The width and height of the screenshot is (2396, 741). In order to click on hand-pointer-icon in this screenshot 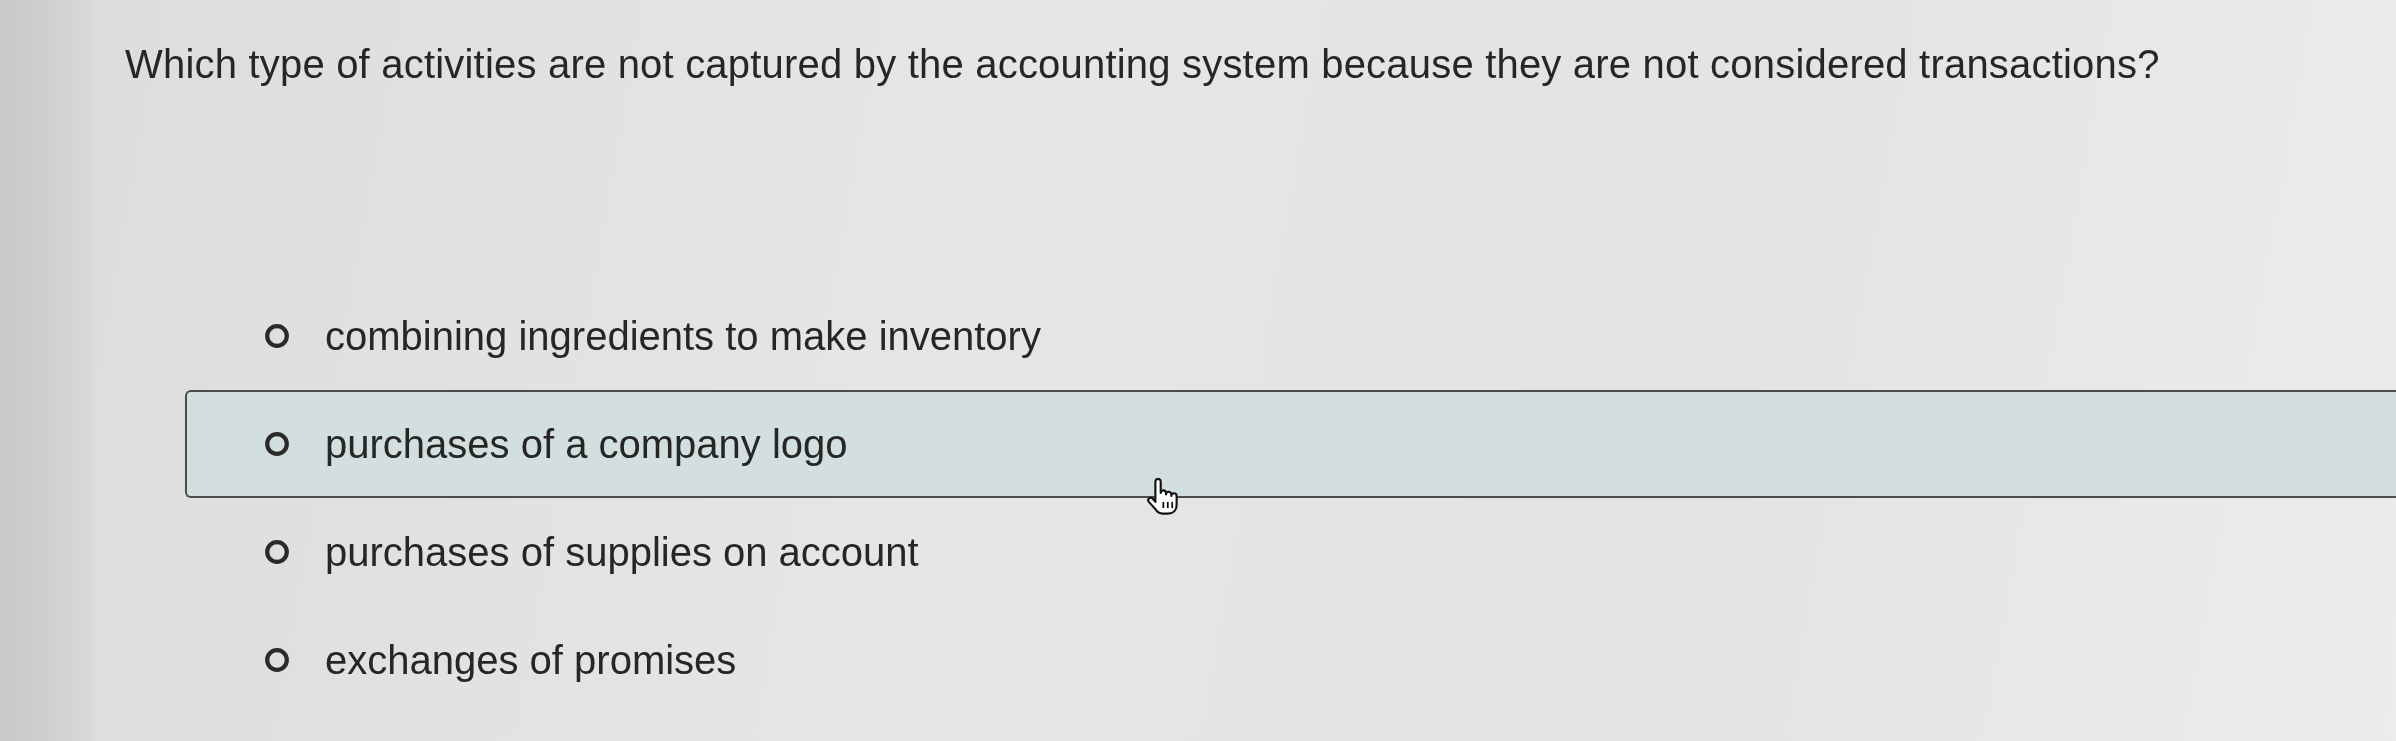, I will do `click(1163, 498)`.